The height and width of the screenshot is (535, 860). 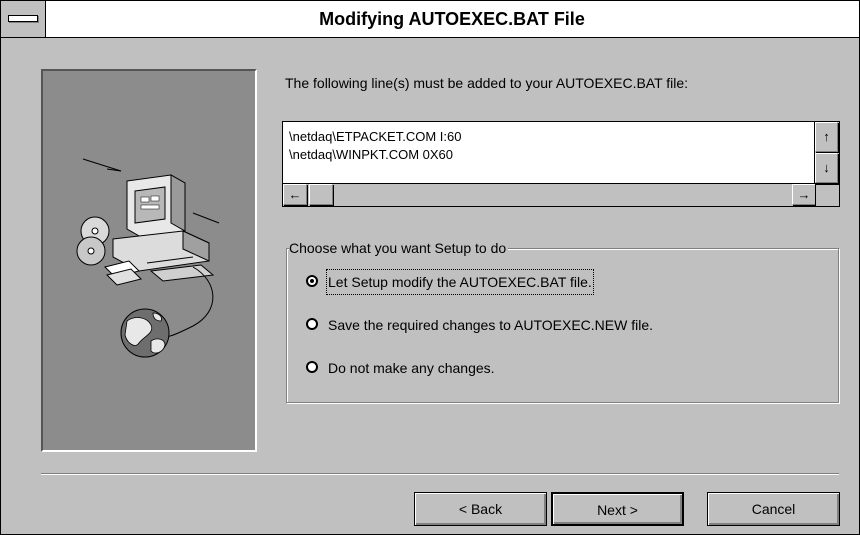 I want to click on group-legend: Choose what you want Setup to do, so click(x=399, y=248).